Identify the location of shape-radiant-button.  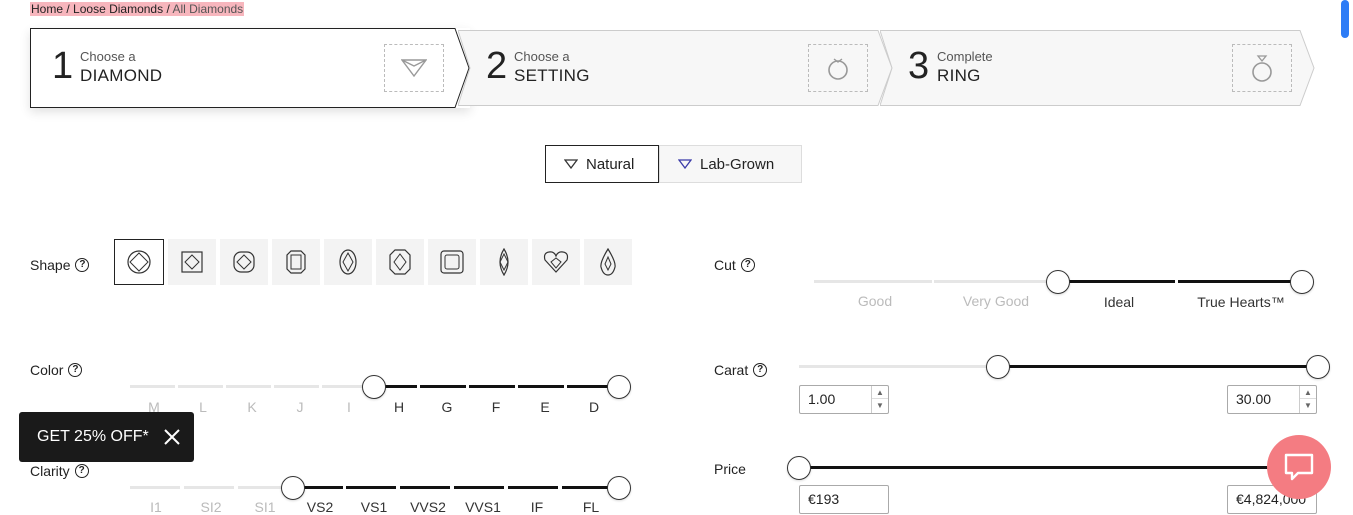
(452, 262).